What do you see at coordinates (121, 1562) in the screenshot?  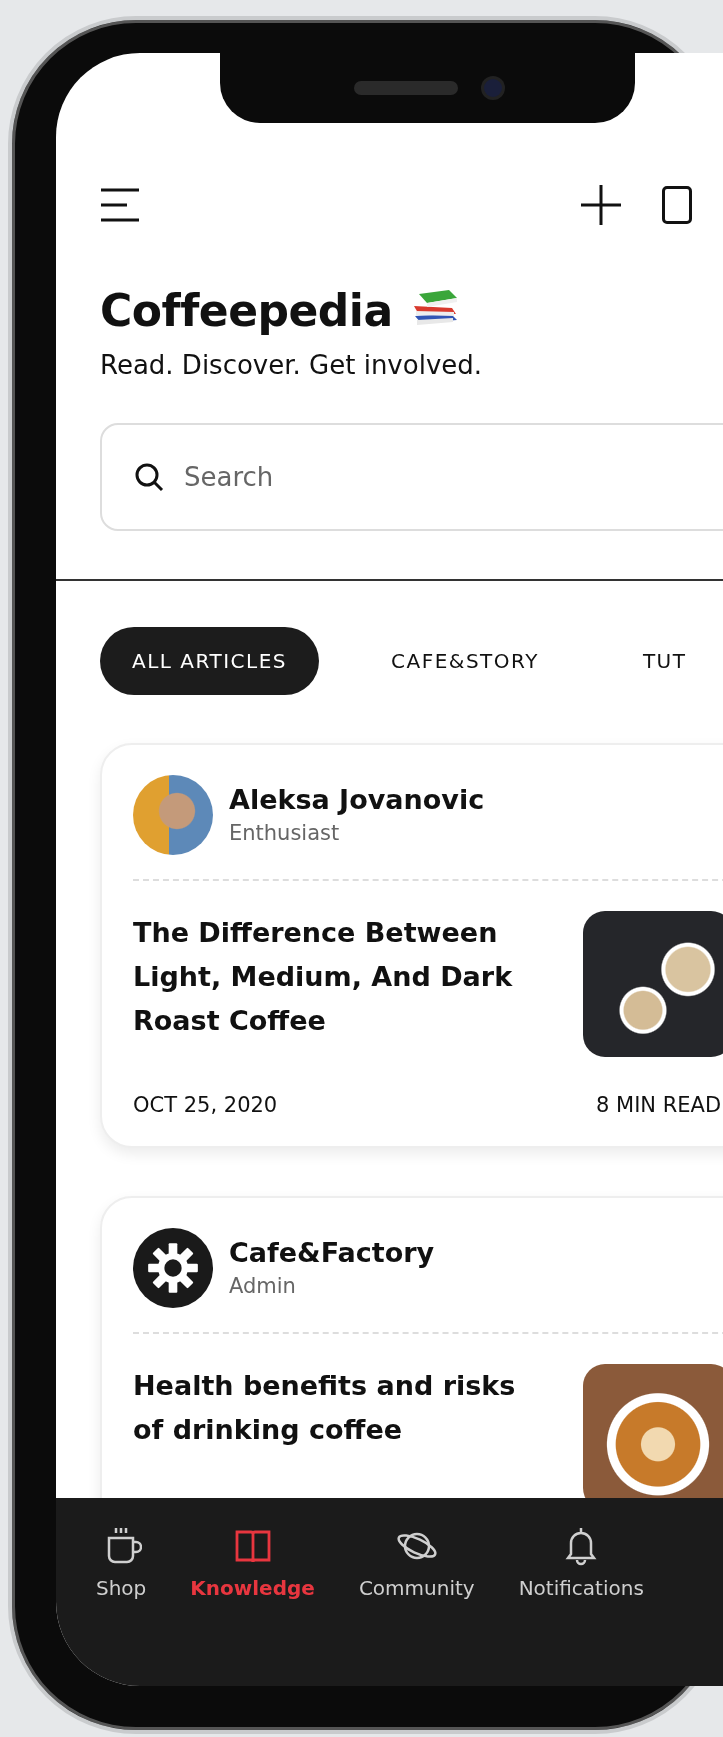 I see `nav-tab: Shop` at bounding box center [121, 1562].